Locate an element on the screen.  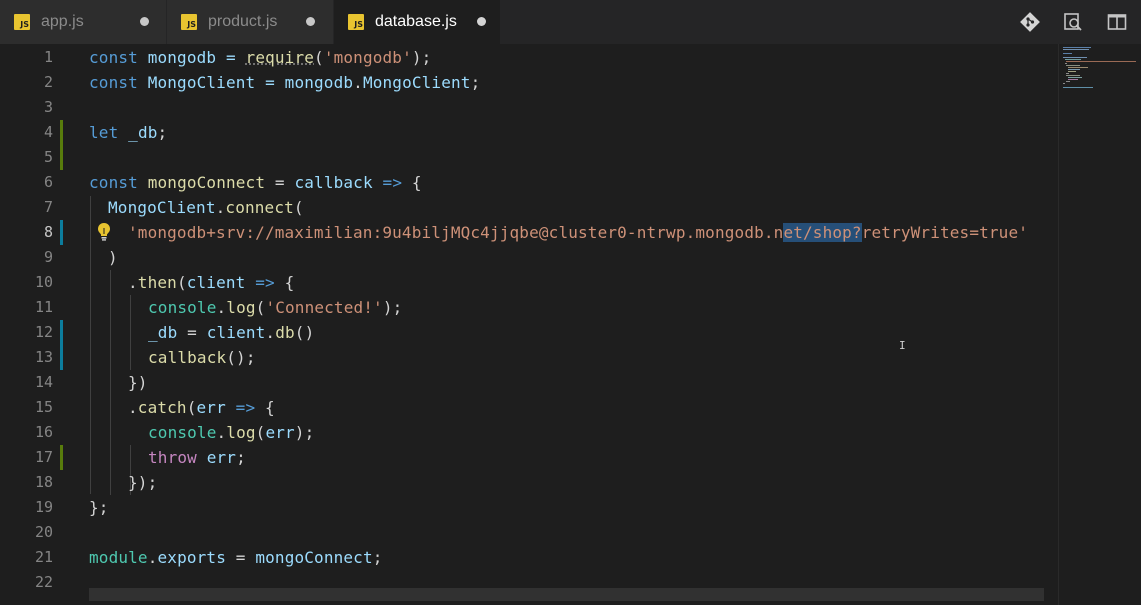
line-number: 13 is located at coordinates (26, 357).